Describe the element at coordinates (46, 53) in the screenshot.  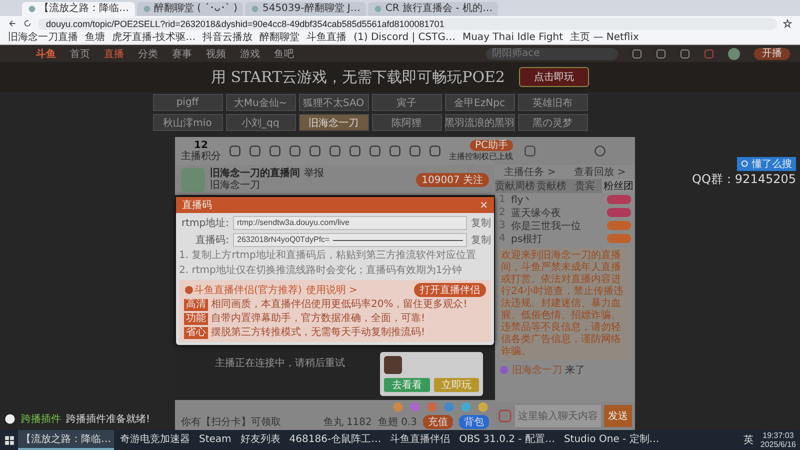
I see `site-logo: 斗鱼` at that location.